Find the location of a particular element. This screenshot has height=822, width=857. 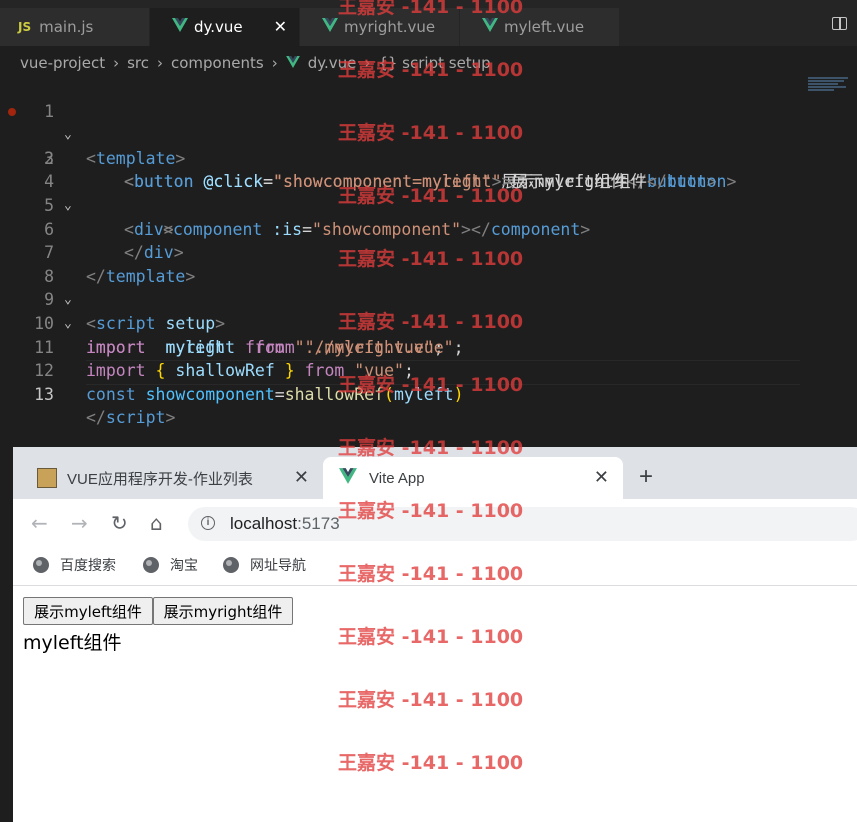

tab-label: dy.vue is located at coordinates (218, 27).